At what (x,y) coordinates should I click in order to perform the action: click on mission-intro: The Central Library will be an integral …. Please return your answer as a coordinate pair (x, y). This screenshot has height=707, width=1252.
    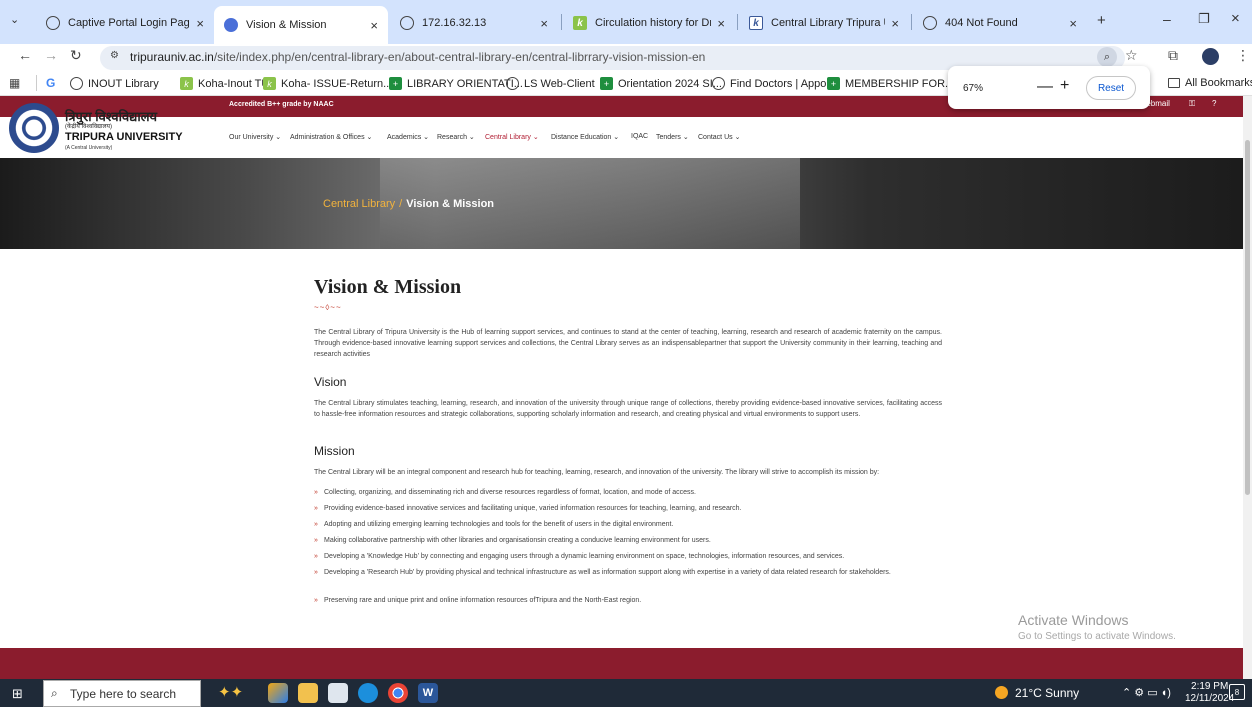
    Looking at the image, I should click on (597, 472).